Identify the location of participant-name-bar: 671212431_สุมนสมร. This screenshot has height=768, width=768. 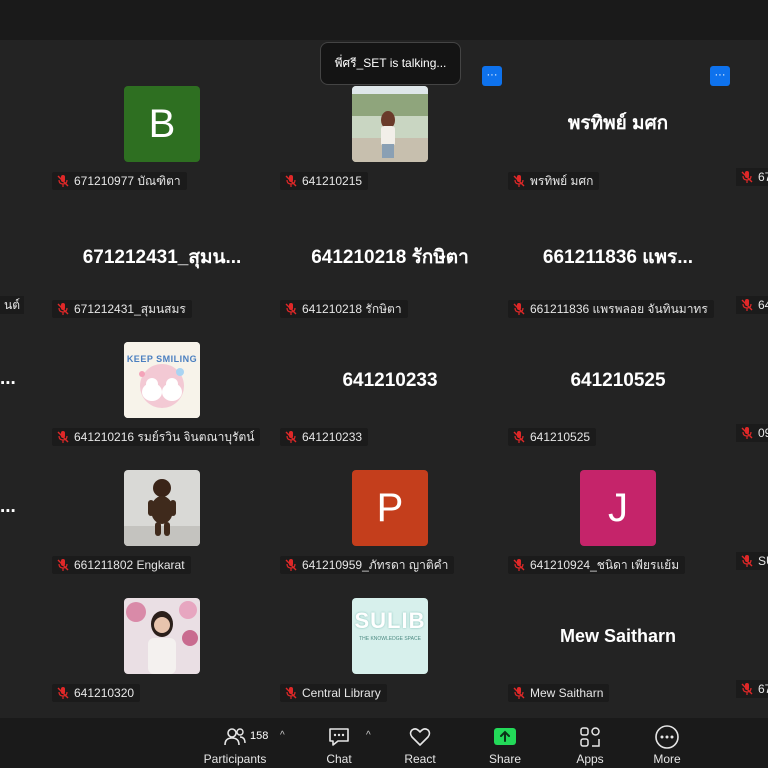
(122, 309).